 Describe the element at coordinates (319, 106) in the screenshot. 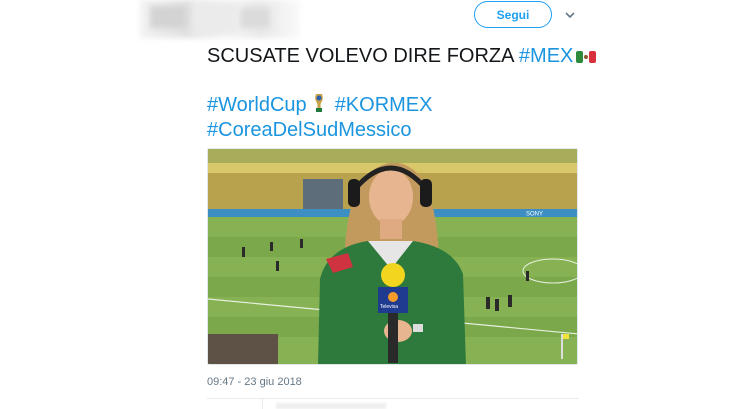

I see `world-cup-trophy-icon` at that location.